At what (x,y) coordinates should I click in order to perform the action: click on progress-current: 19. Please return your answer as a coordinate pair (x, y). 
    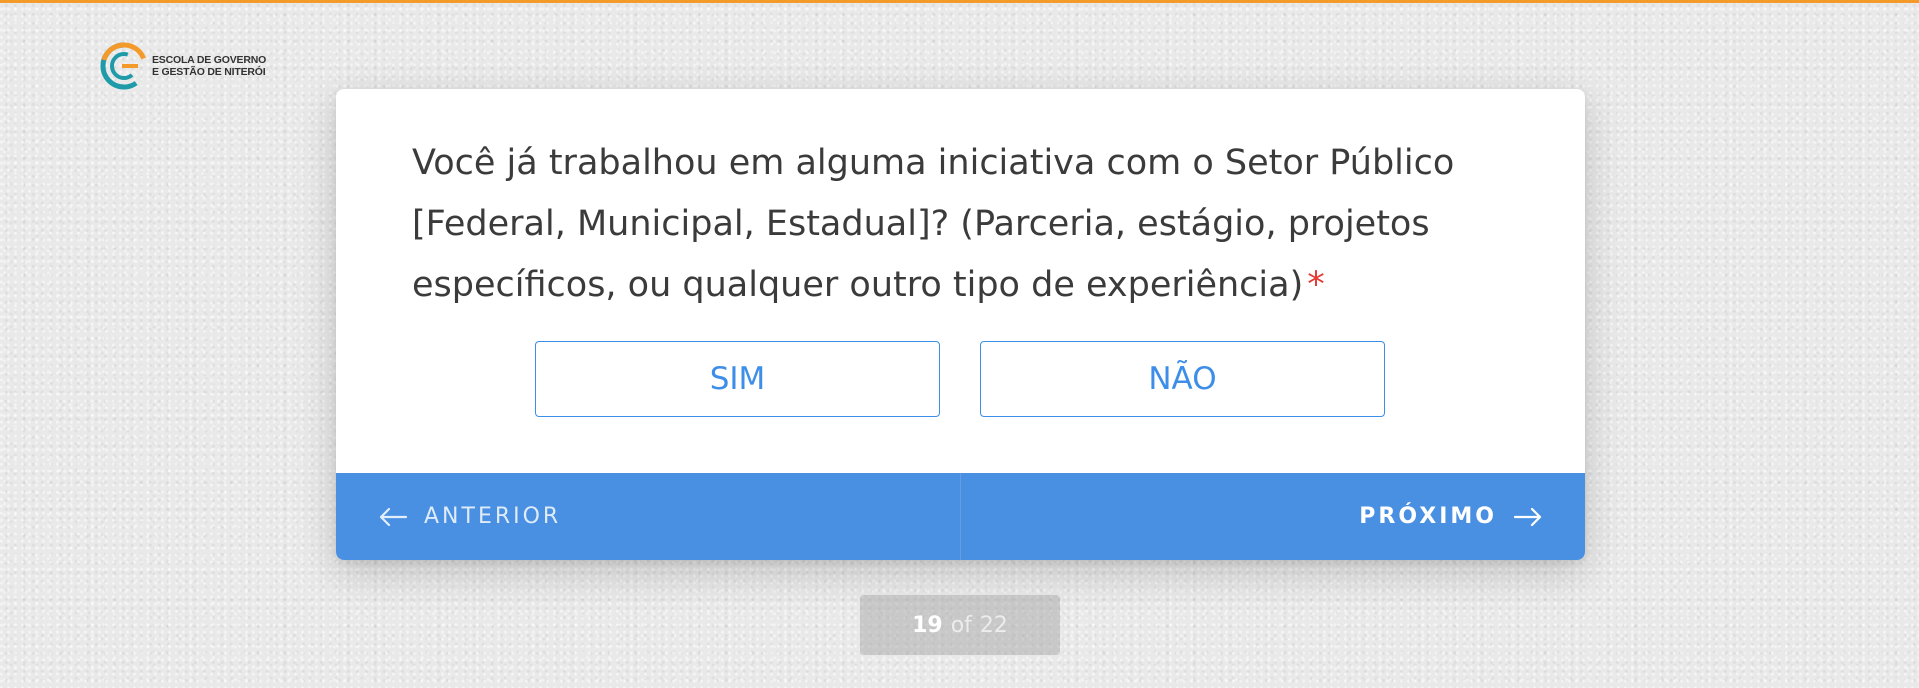
    Looking at the image, I should click on (927, 625).